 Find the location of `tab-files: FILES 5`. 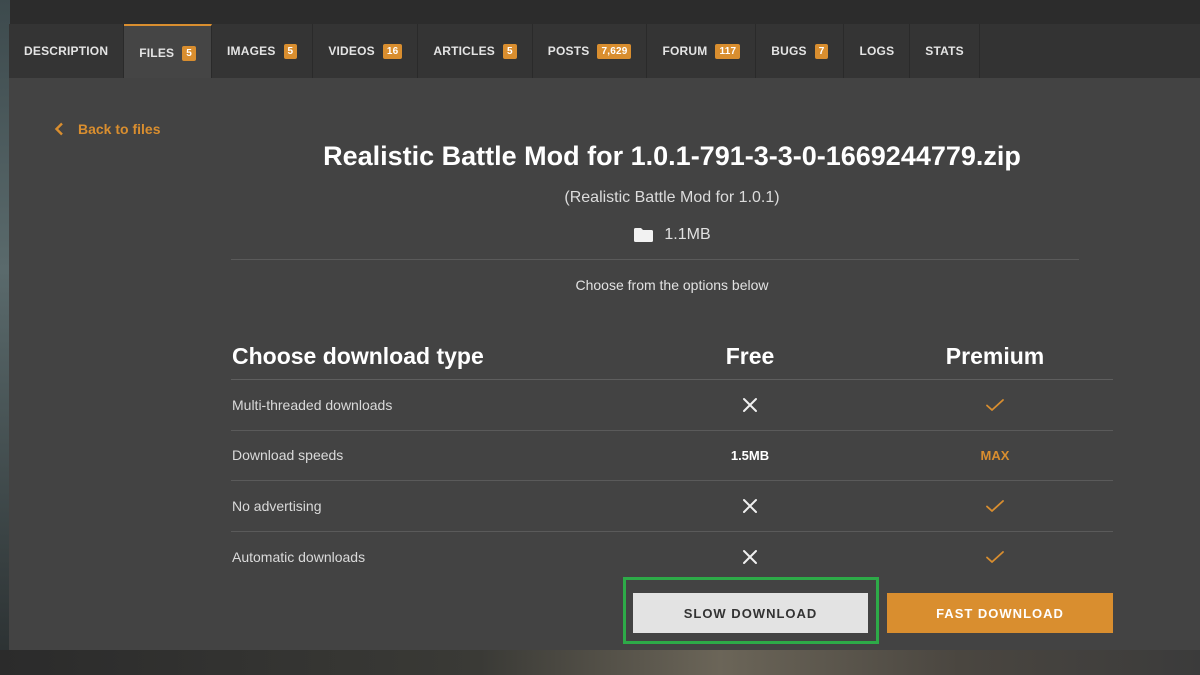

tab-files: FILES 5 is located at coordinates (168, 51).